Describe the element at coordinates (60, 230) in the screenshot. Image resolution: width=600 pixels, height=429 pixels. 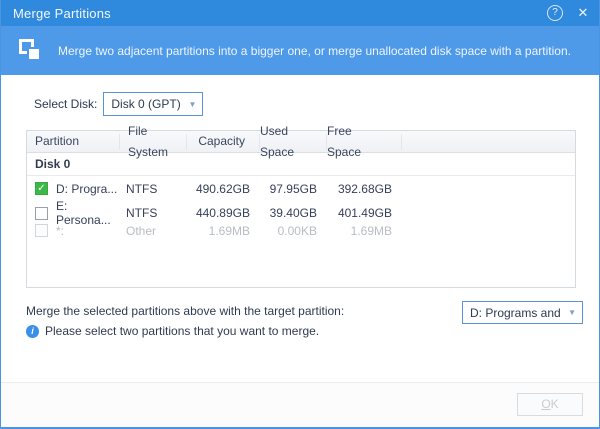
I see `partition-name: *:` at that location.